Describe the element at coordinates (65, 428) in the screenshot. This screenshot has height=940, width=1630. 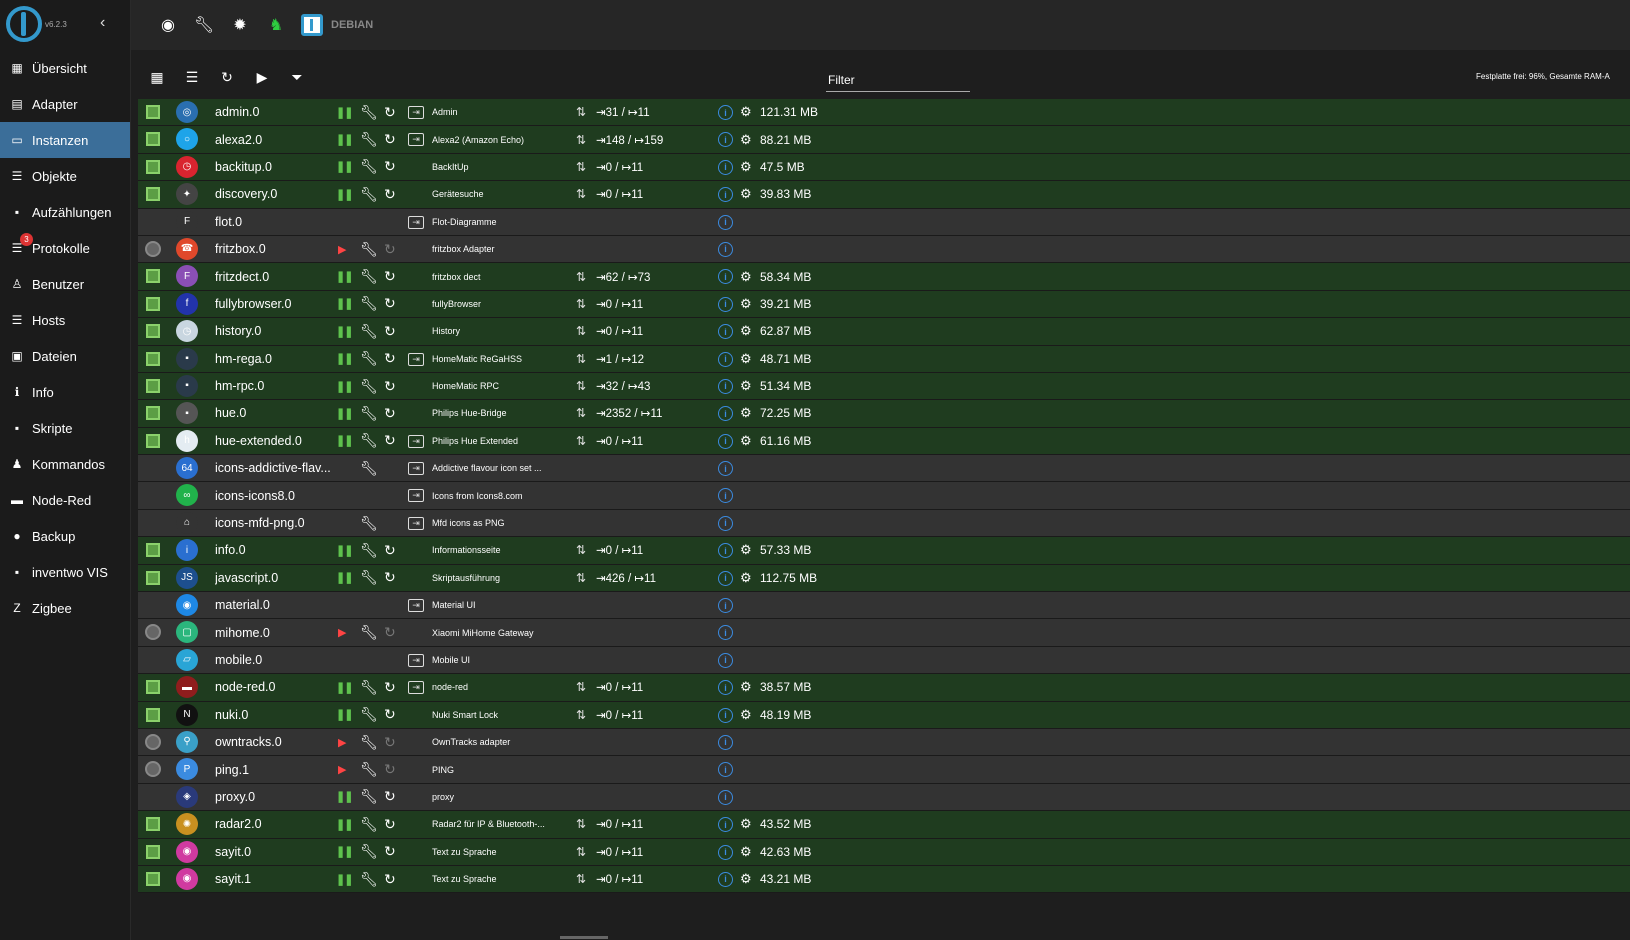
I see `sidebar-item-skripte: ▪ Skripte` at that location.